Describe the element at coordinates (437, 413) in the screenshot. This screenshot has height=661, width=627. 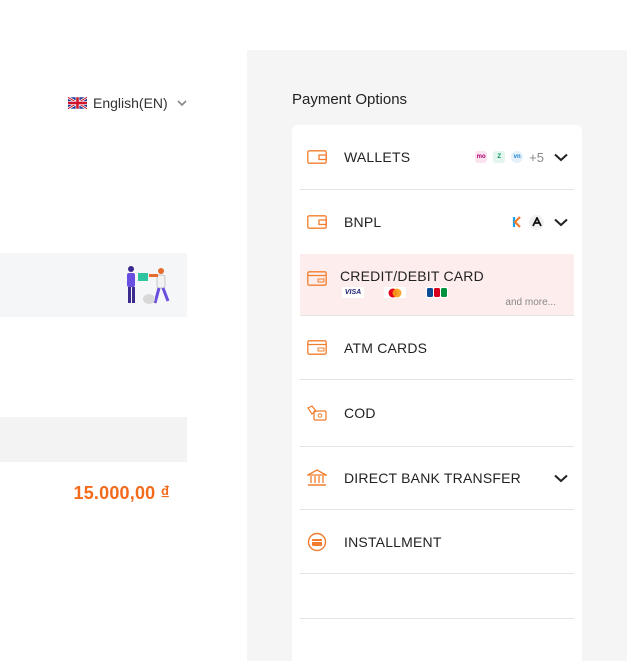
I see `payment-option-cod: COD` at that location.